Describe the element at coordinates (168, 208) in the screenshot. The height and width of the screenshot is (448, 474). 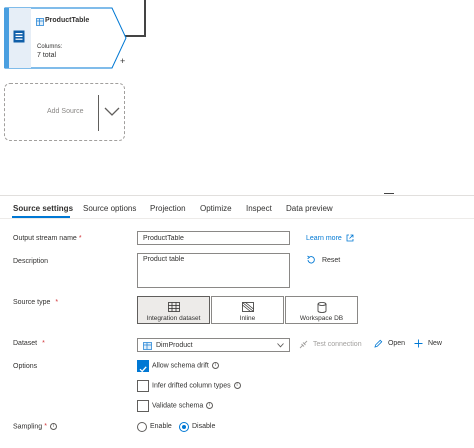
I see `tab-projection: Projection` at that location.